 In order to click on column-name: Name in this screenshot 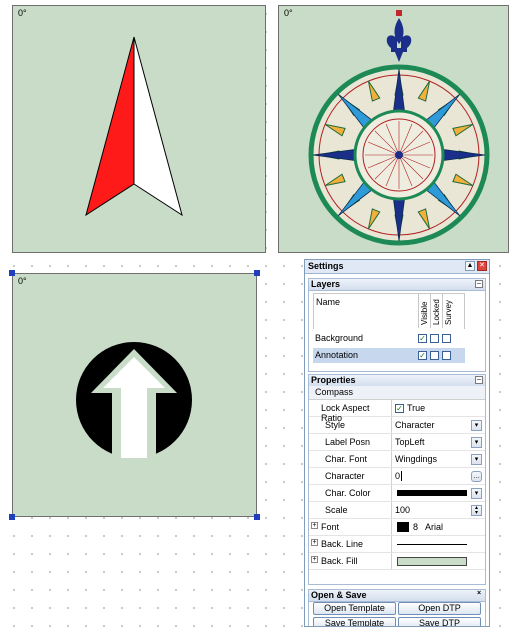, I will do `click(328, 302)`.